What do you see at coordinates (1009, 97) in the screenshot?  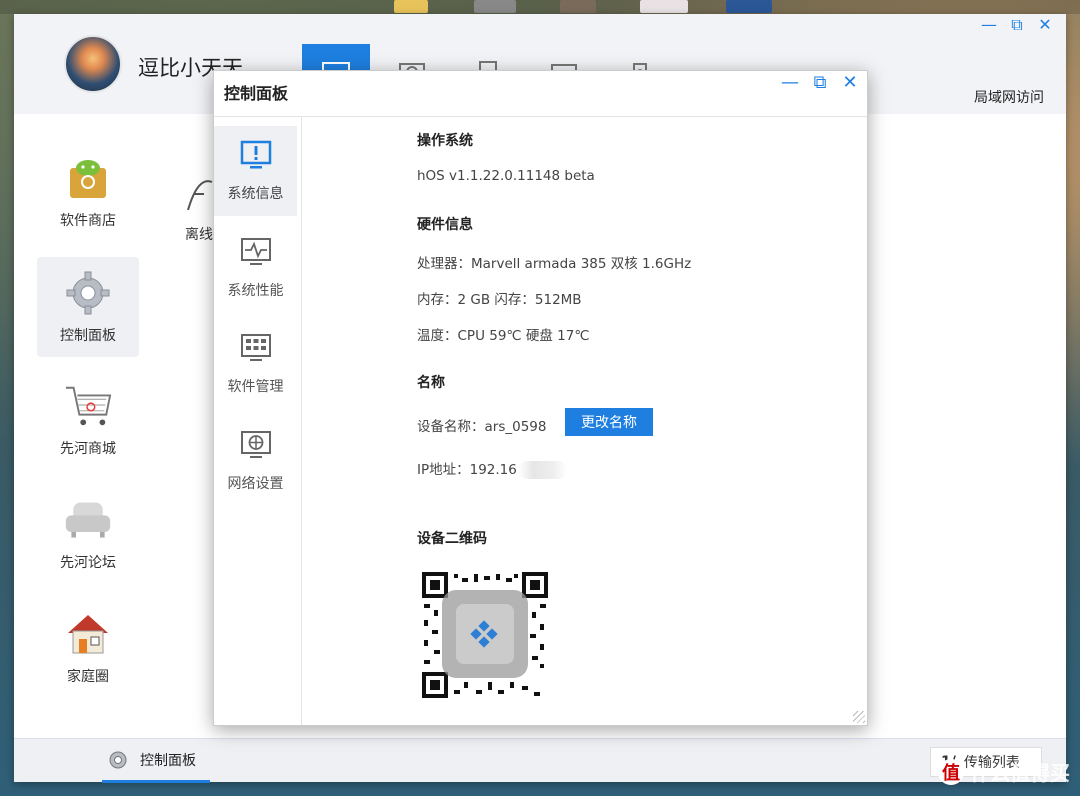 I see `lan-access-link: 局域网访问` at bounding box center [1009, 97].